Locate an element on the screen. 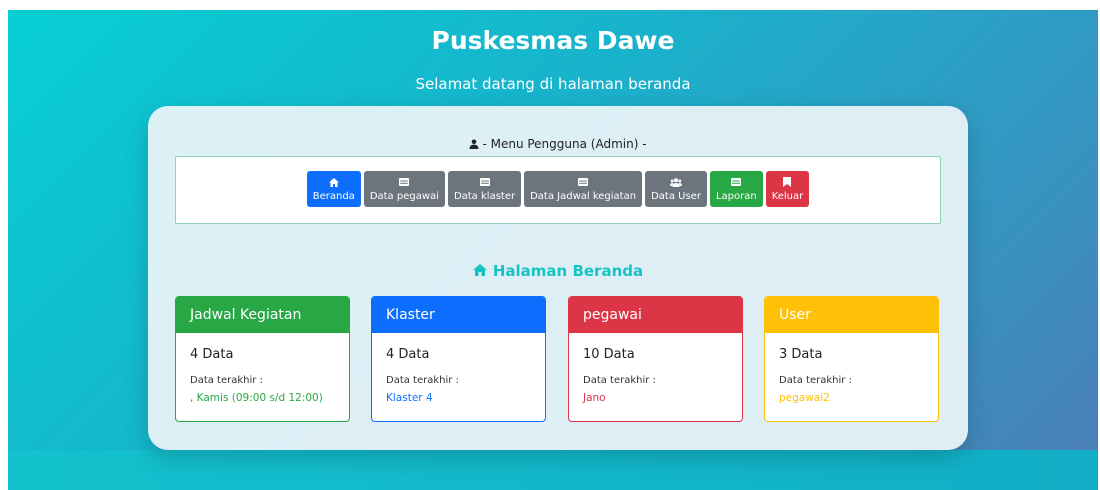 The height and width of the screenshot is (490, 1100). card-count: 3 Data is located at coordinates (801, 354).